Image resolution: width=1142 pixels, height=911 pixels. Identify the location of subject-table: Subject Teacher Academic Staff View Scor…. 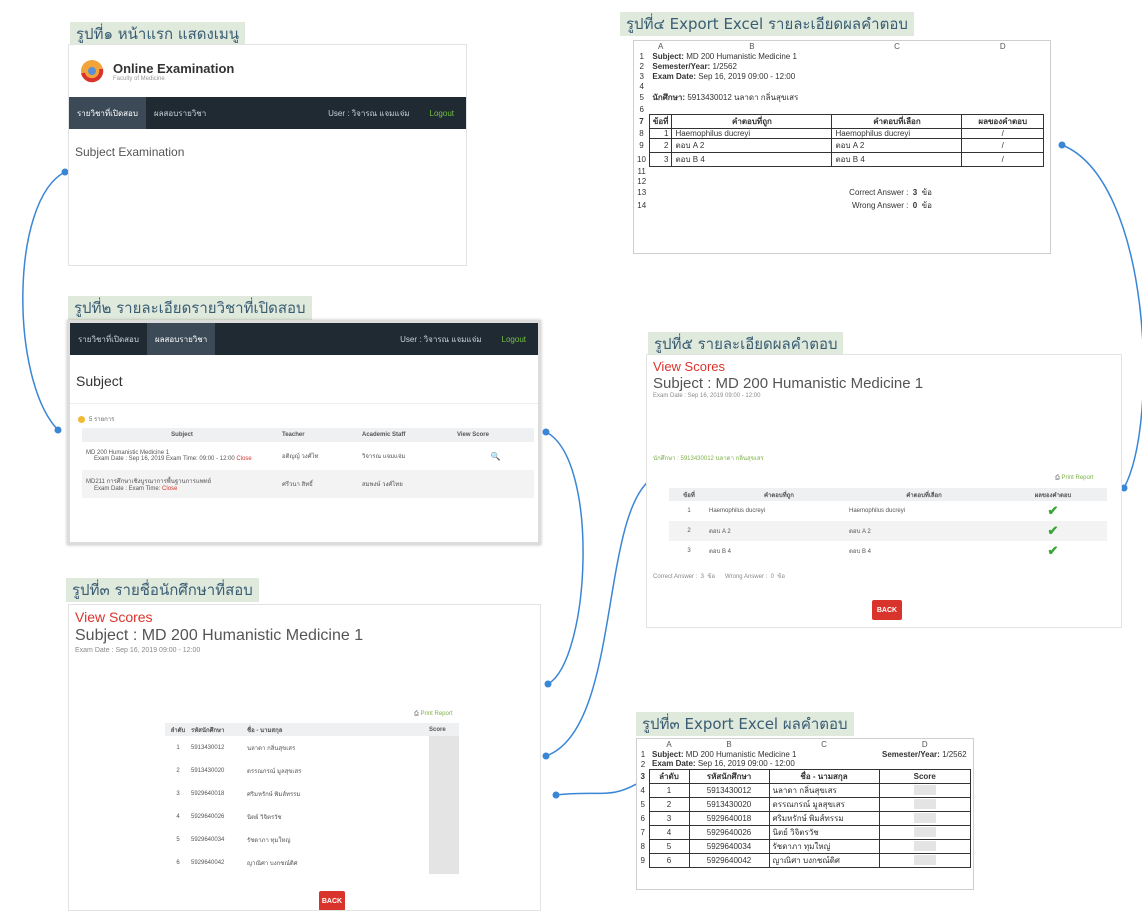
(308, 463).